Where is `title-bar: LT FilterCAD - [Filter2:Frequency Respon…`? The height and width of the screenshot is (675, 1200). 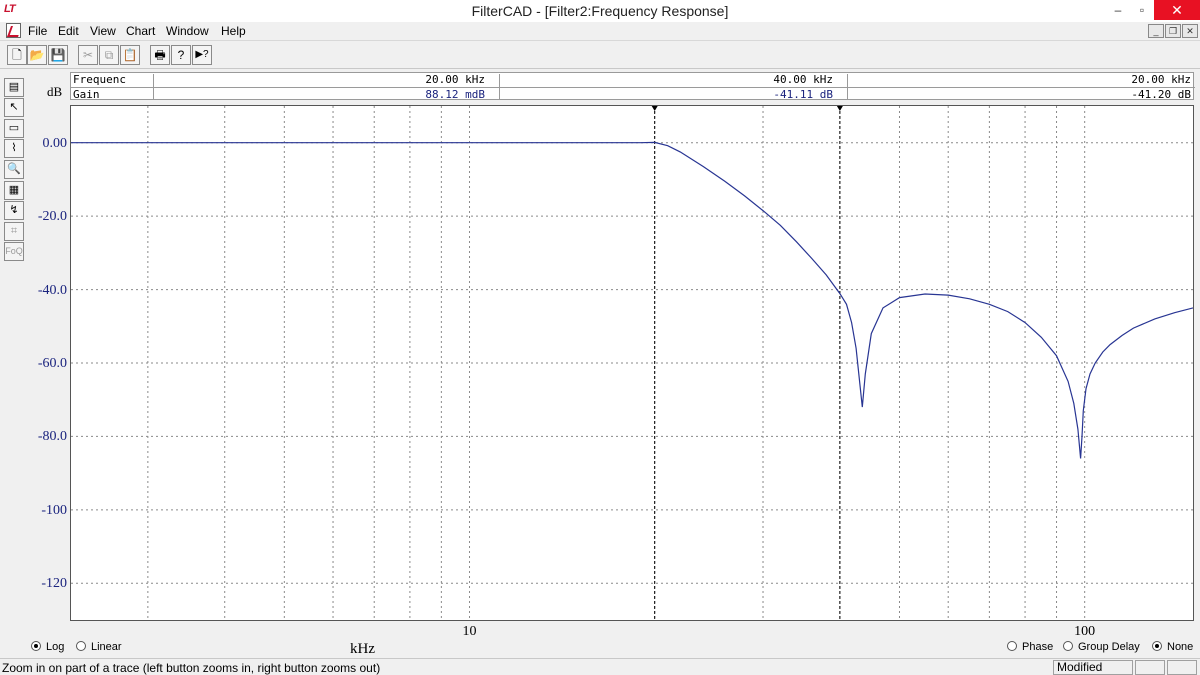
title-bar: LT FilterCAD - [Filter2:Frequency Respon… is located at coordinates (600, 11).